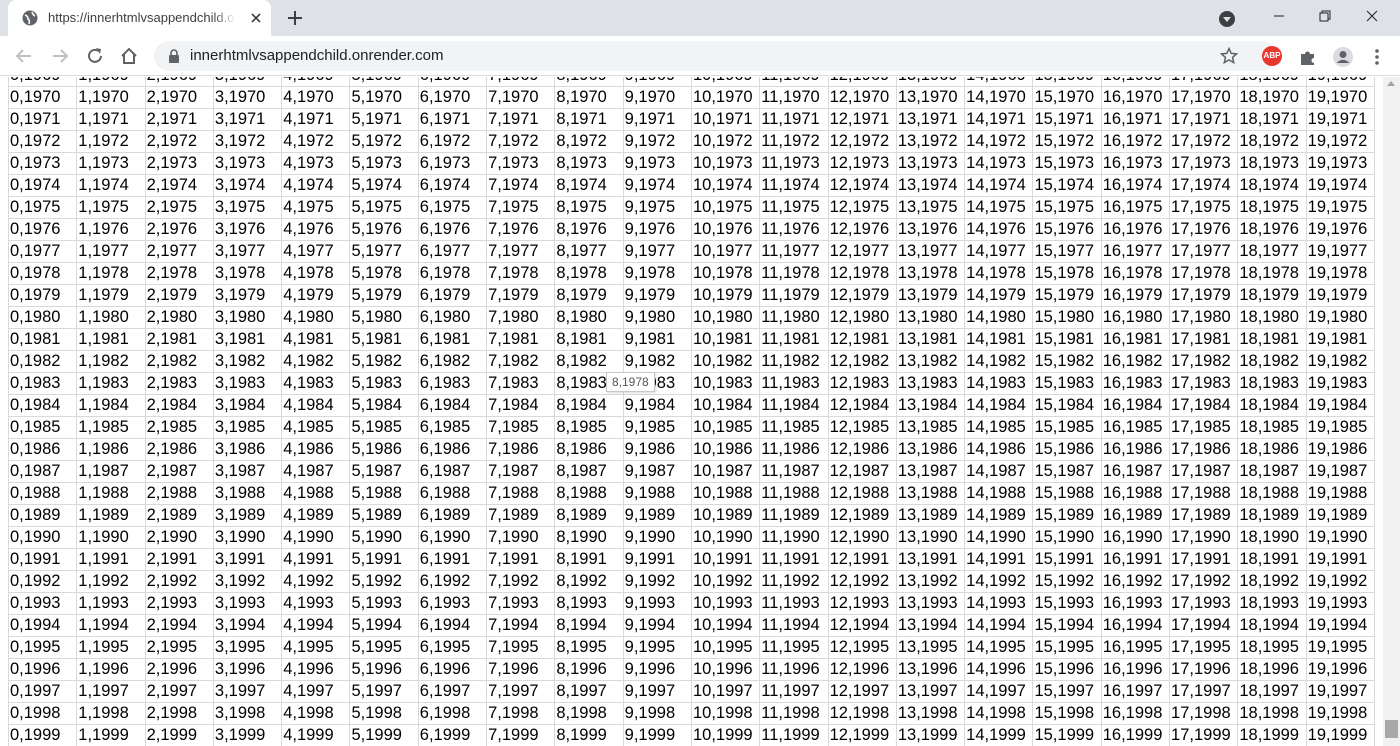  Describe the element at coordinates (1377, 57) in the screenshot. I see `kebab-menu-icon` at that location.